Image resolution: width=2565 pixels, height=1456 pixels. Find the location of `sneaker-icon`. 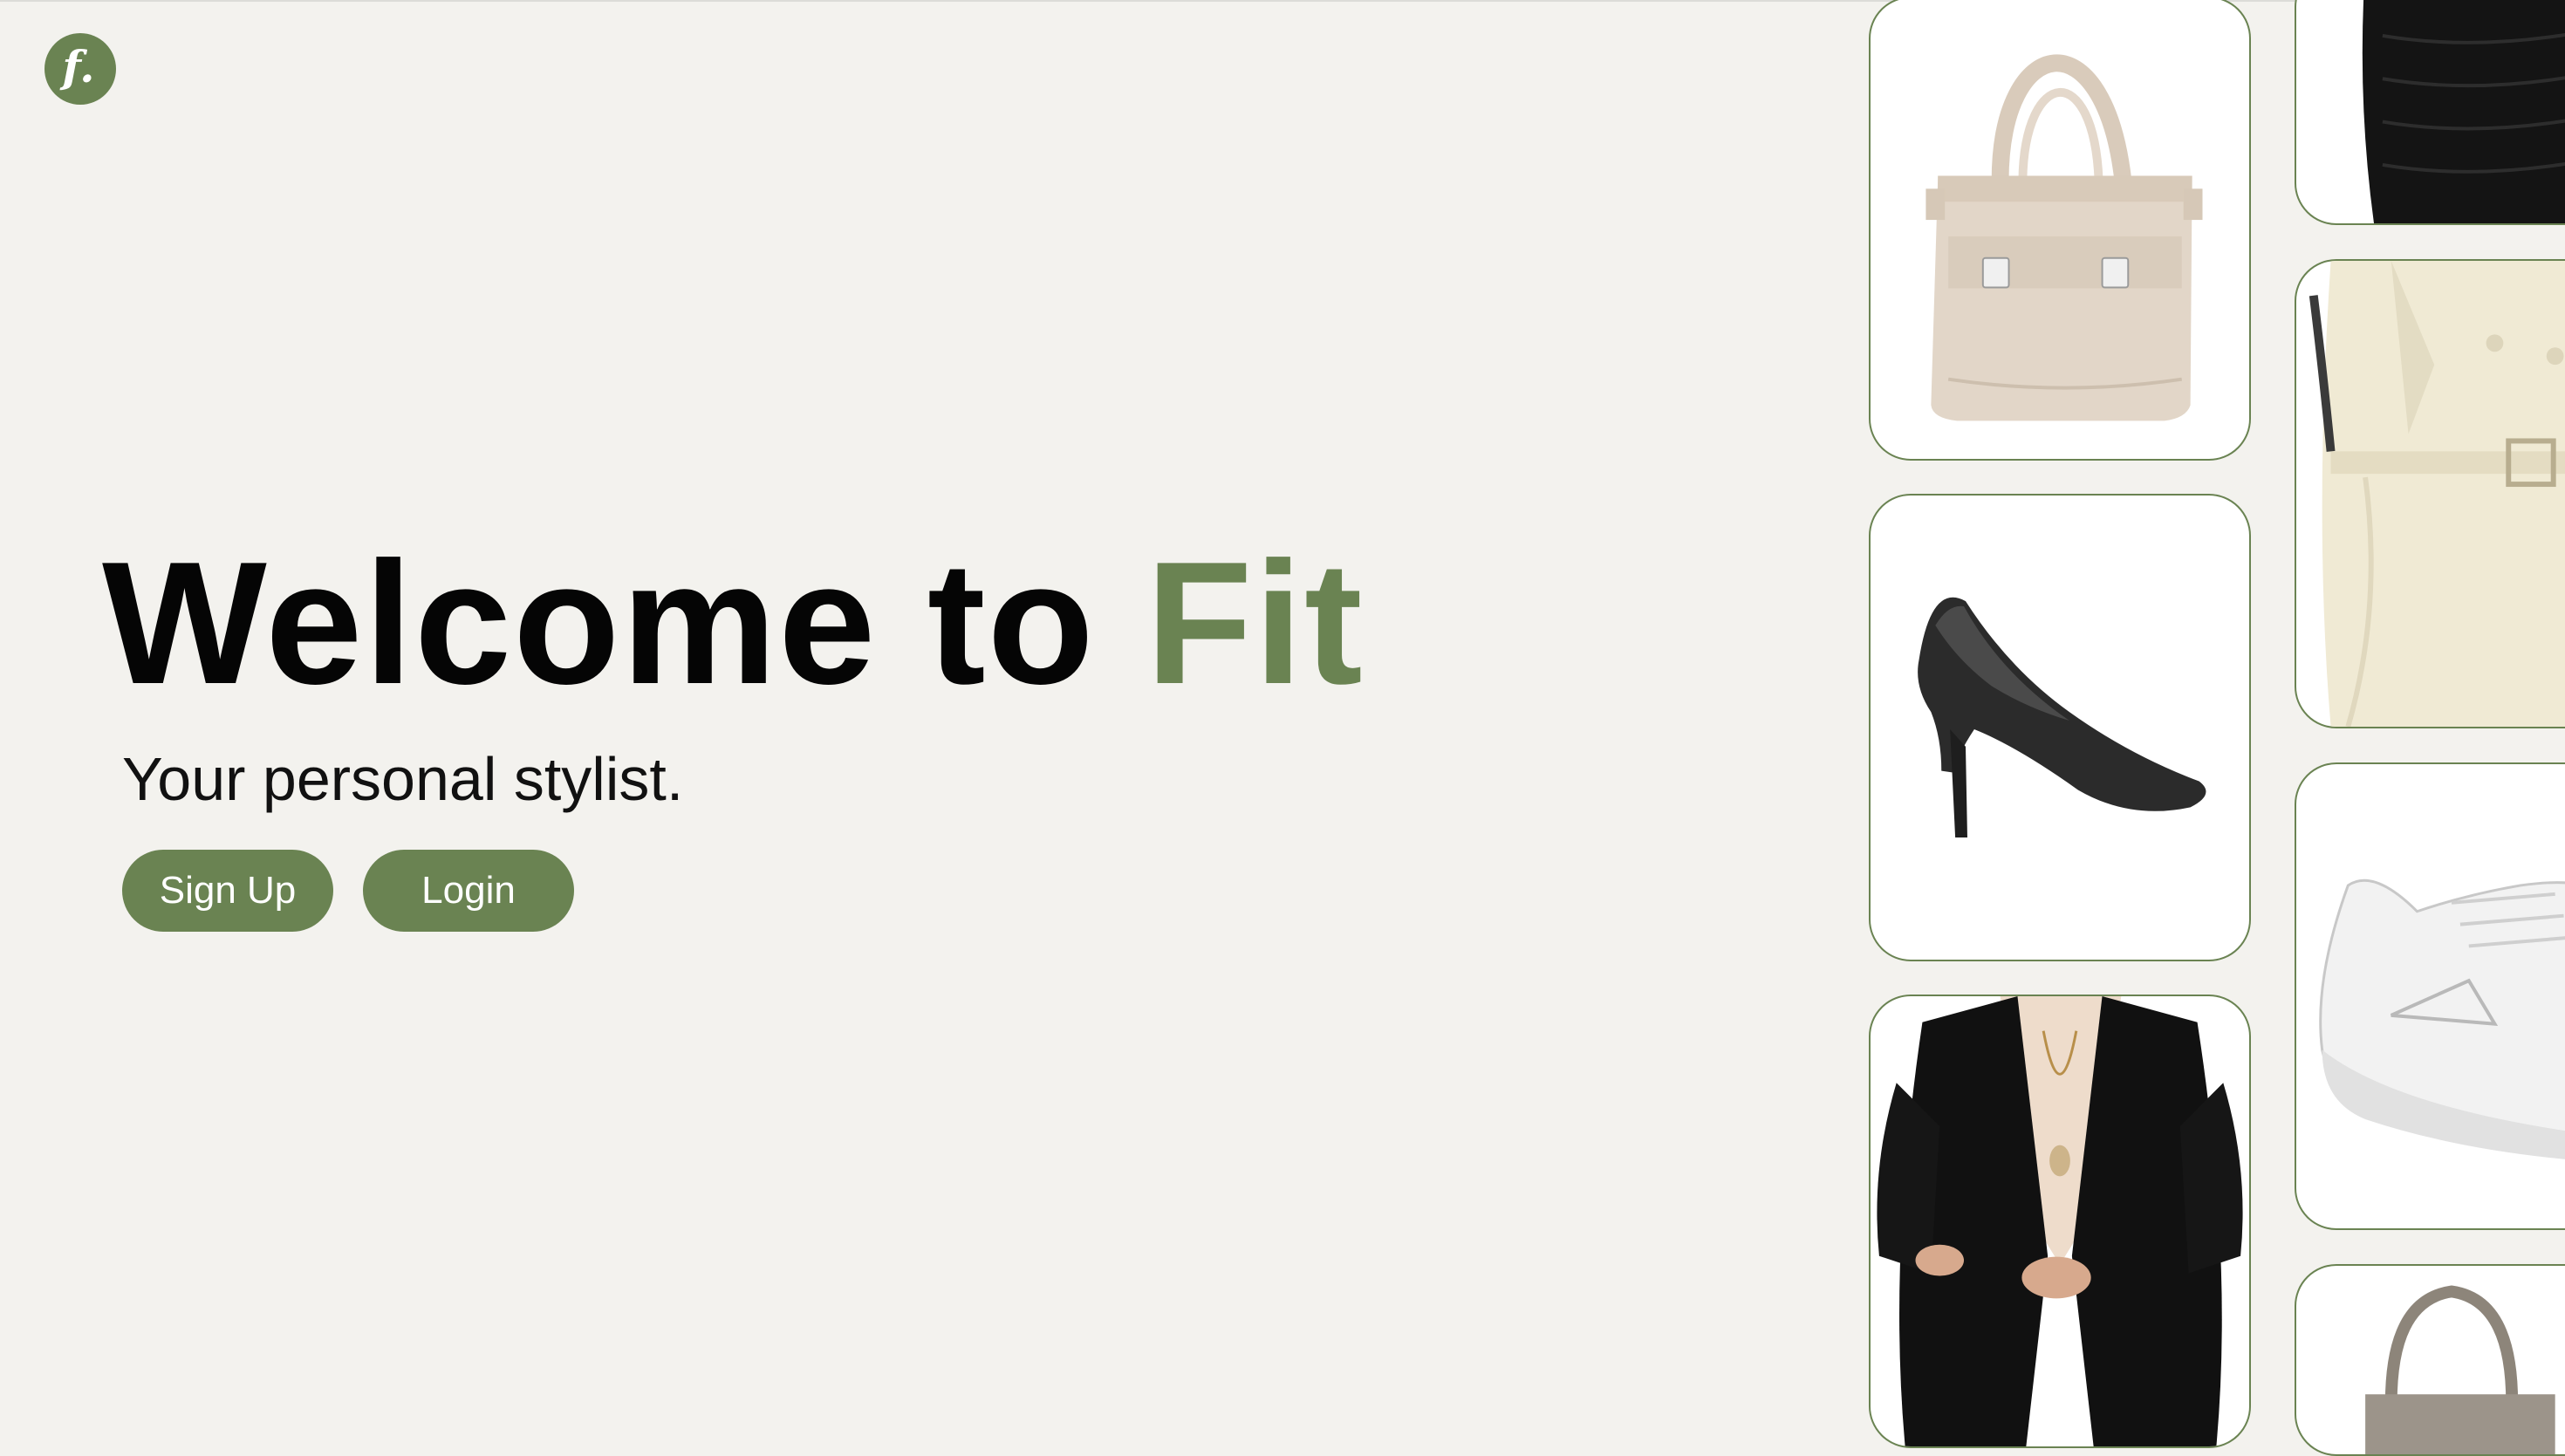

sneaker-icon is located at coordinates (2442, 1018).